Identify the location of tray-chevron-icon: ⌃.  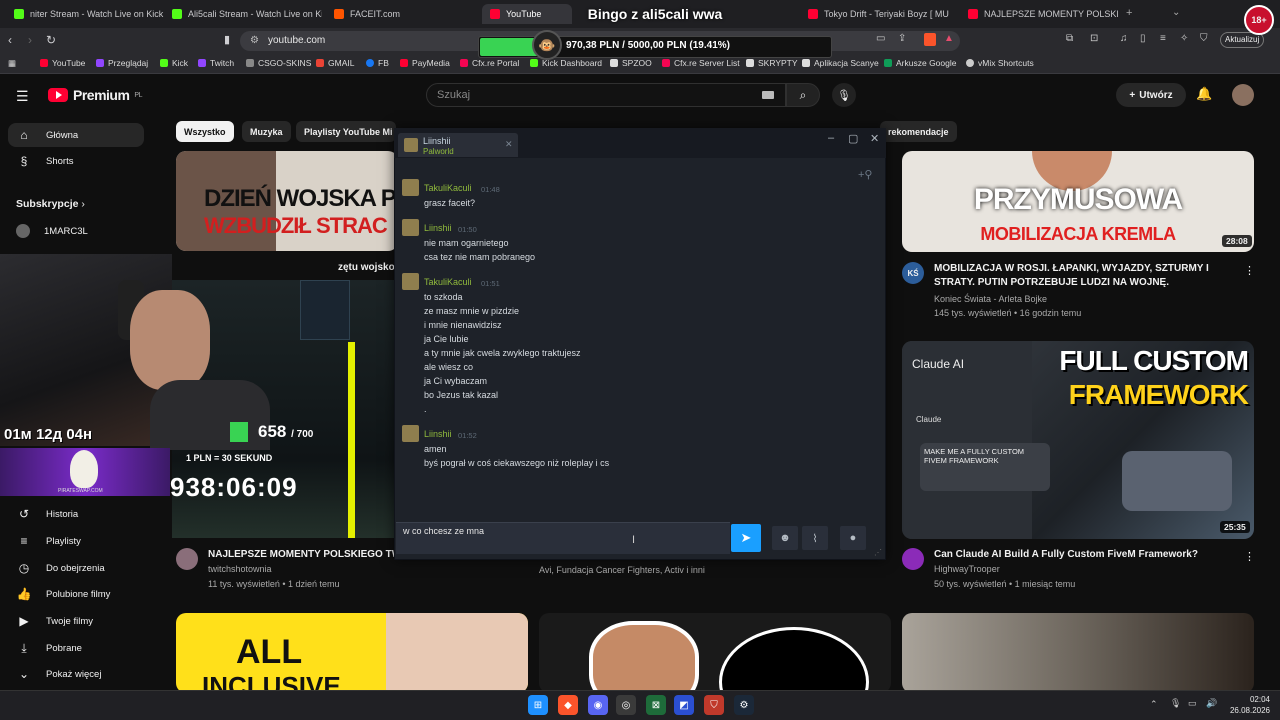
(1154, 704).